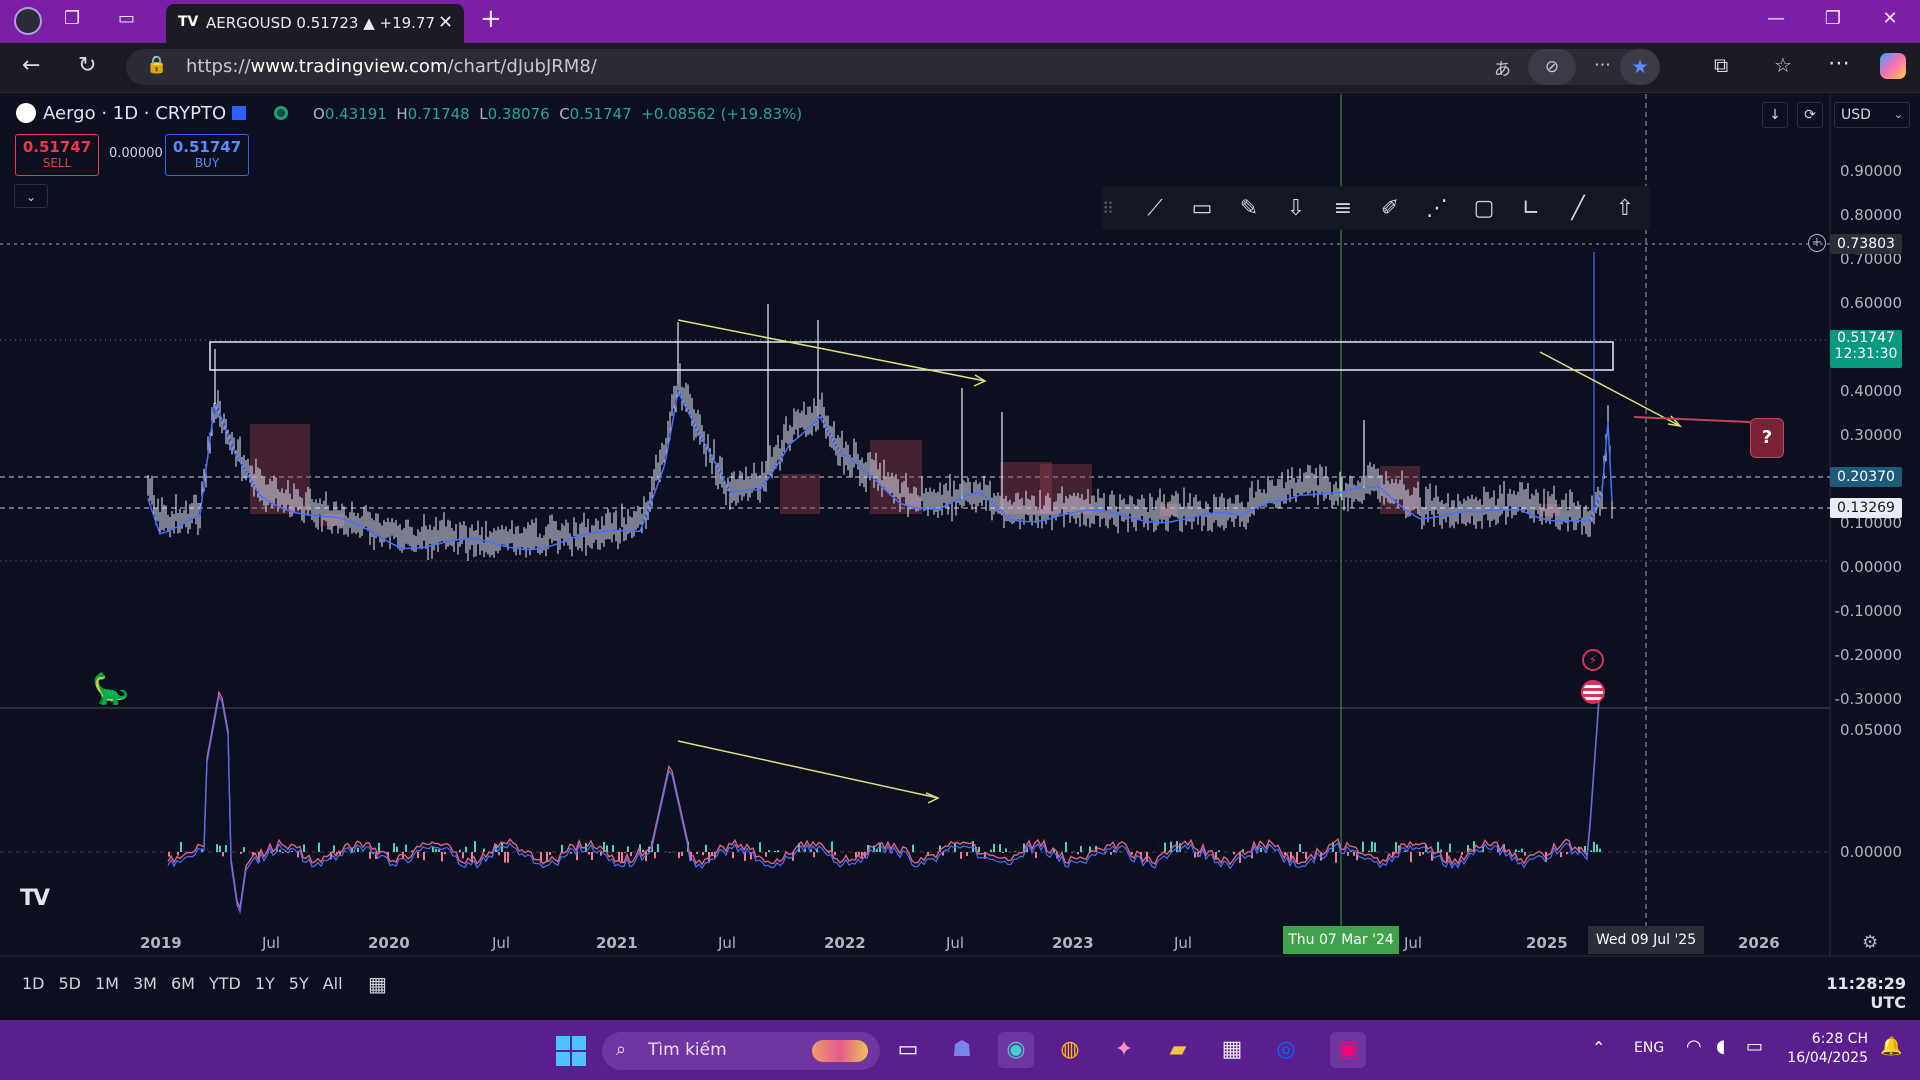 This screenshot has height=1080, width=1920. I want to click on task-view-icon: ▭, so click(908, 1050).